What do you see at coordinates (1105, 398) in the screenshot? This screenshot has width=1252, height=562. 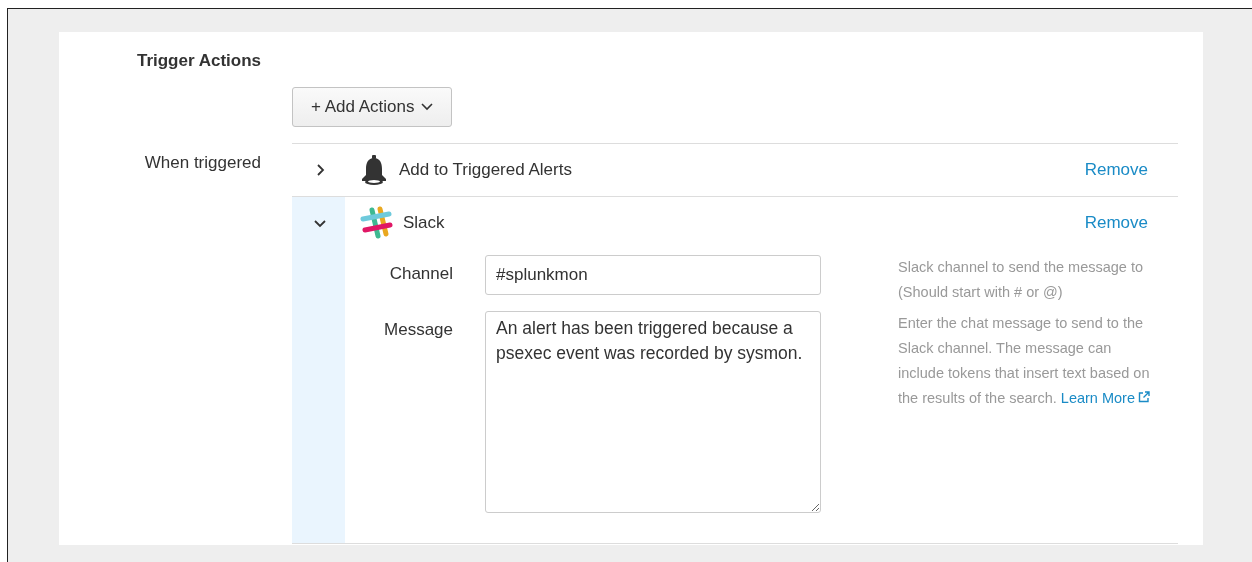 I see `learn-more-link: Learn More` at bounding box center [1105, 398].